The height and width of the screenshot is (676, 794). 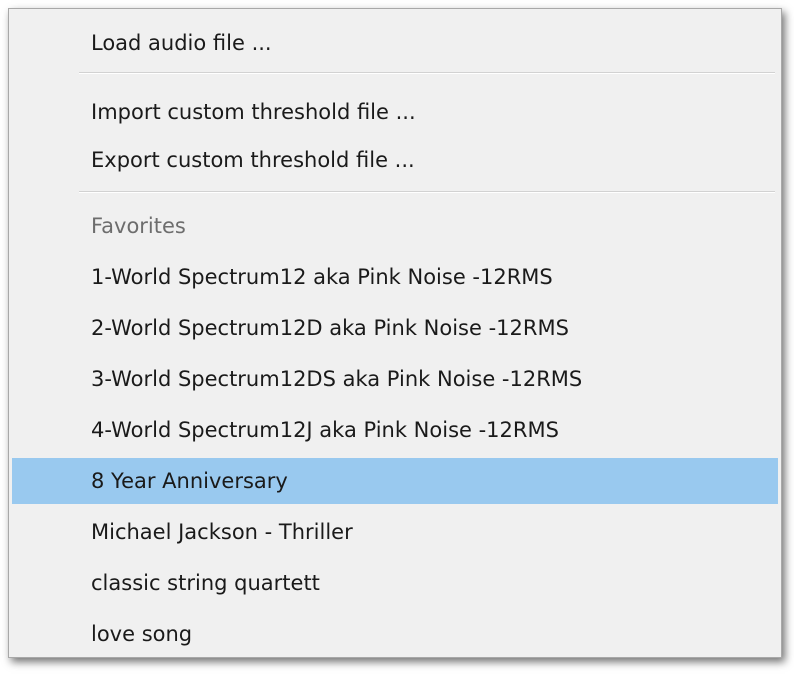 I want to click on favorite-item: love song, so click(x=395, y=634).